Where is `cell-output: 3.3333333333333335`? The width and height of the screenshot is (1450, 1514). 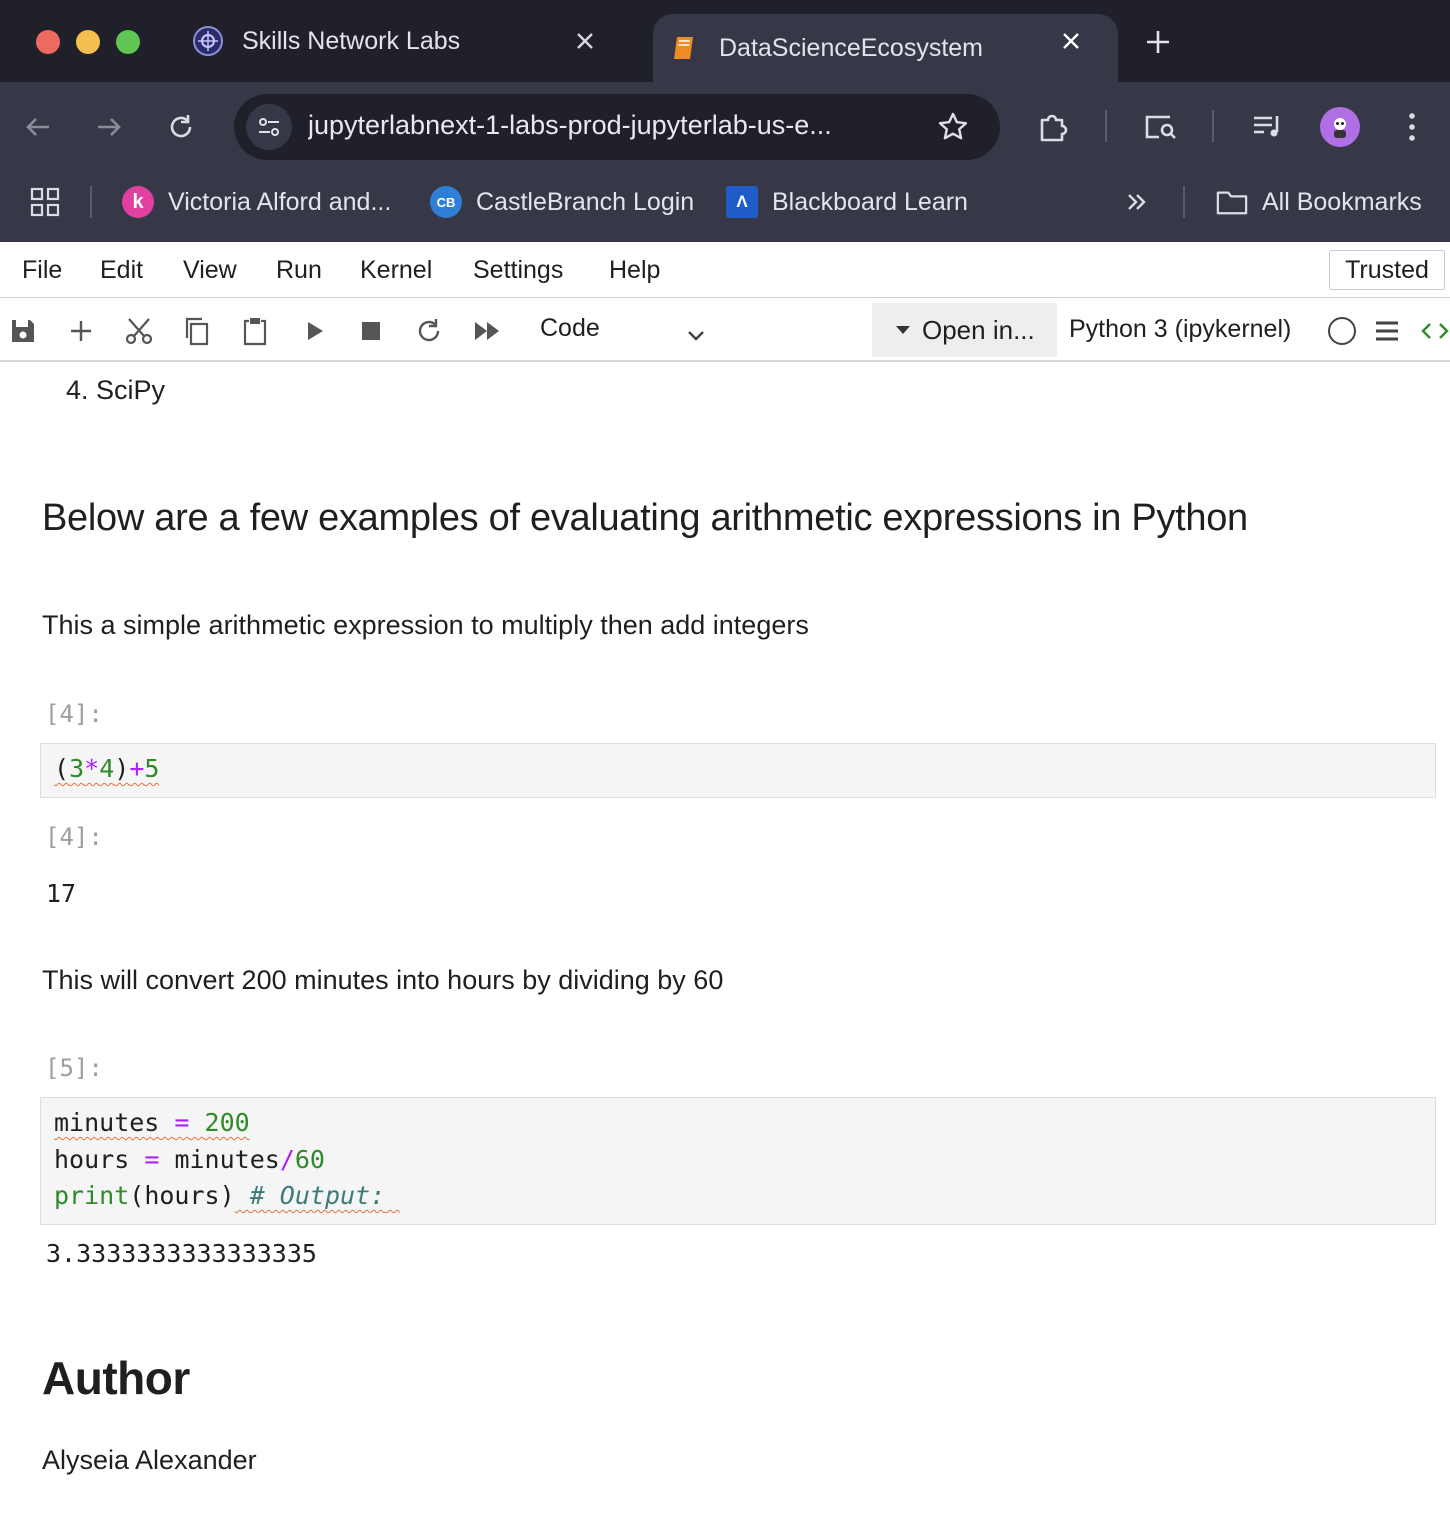 cell-output: 3.3333333333333335 is located at coordinates (181, 1253).